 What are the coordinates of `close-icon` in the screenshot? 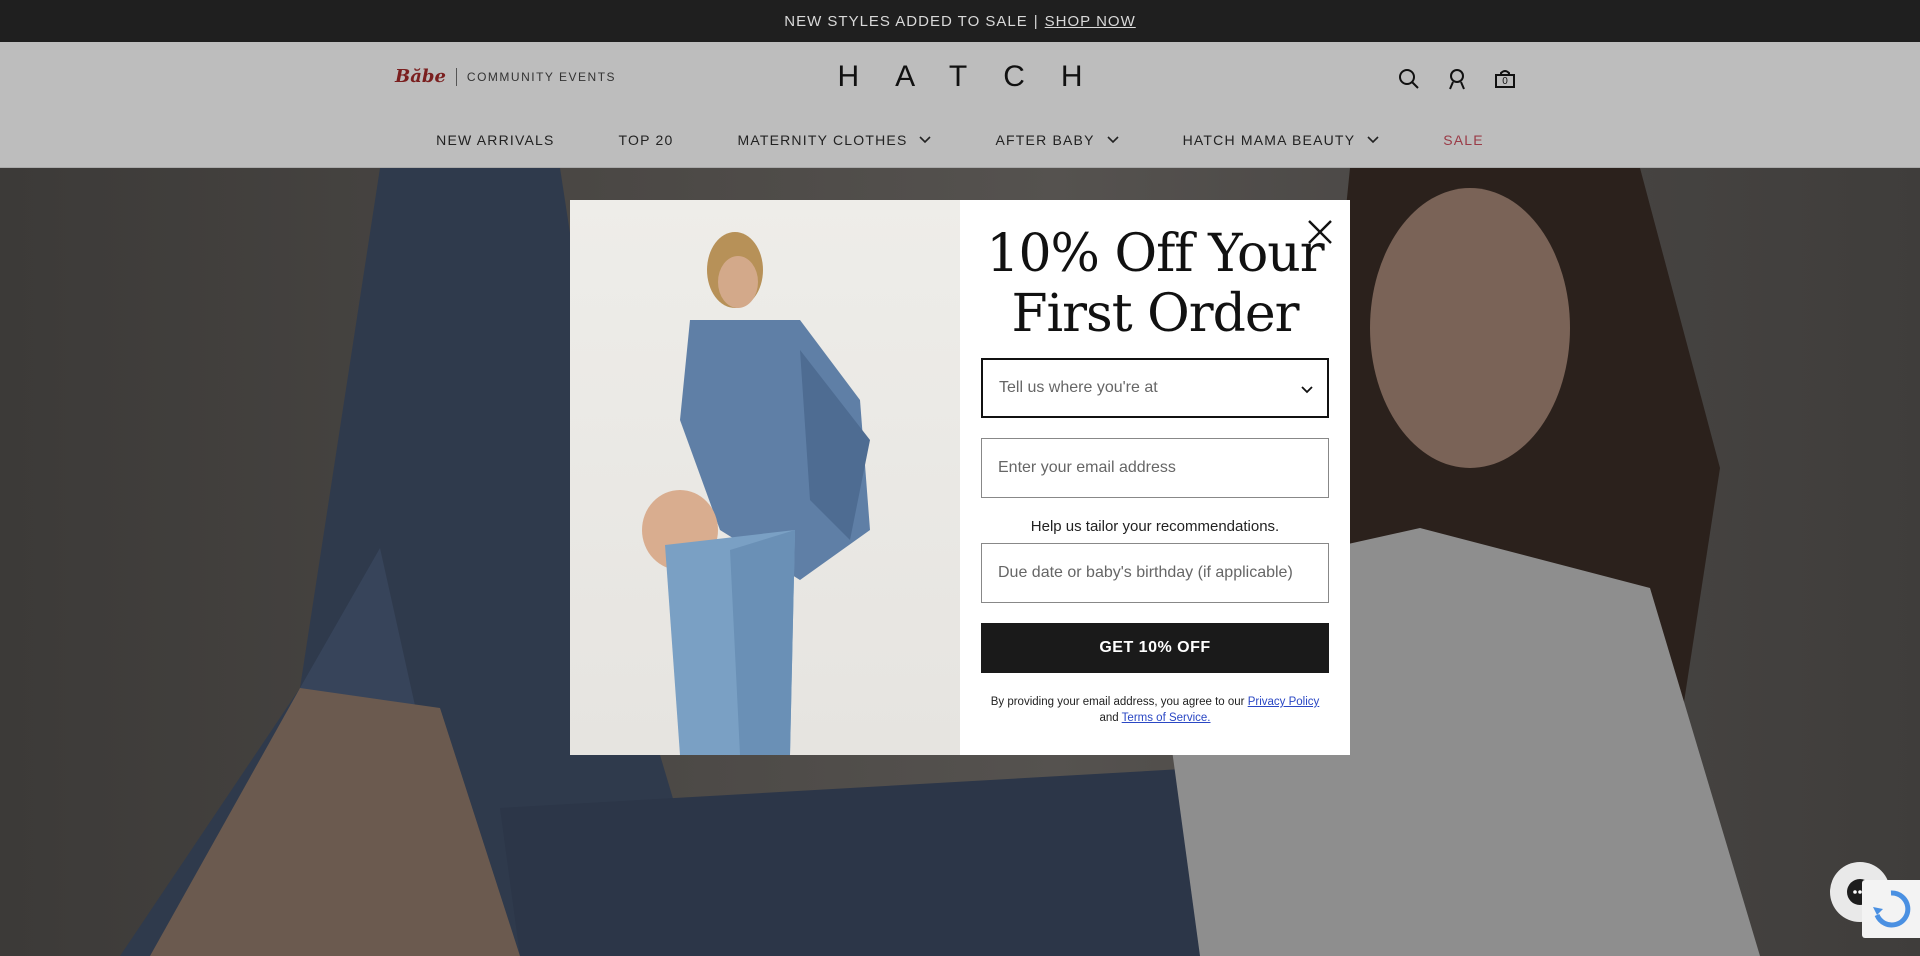 It's located at (1320, 232).